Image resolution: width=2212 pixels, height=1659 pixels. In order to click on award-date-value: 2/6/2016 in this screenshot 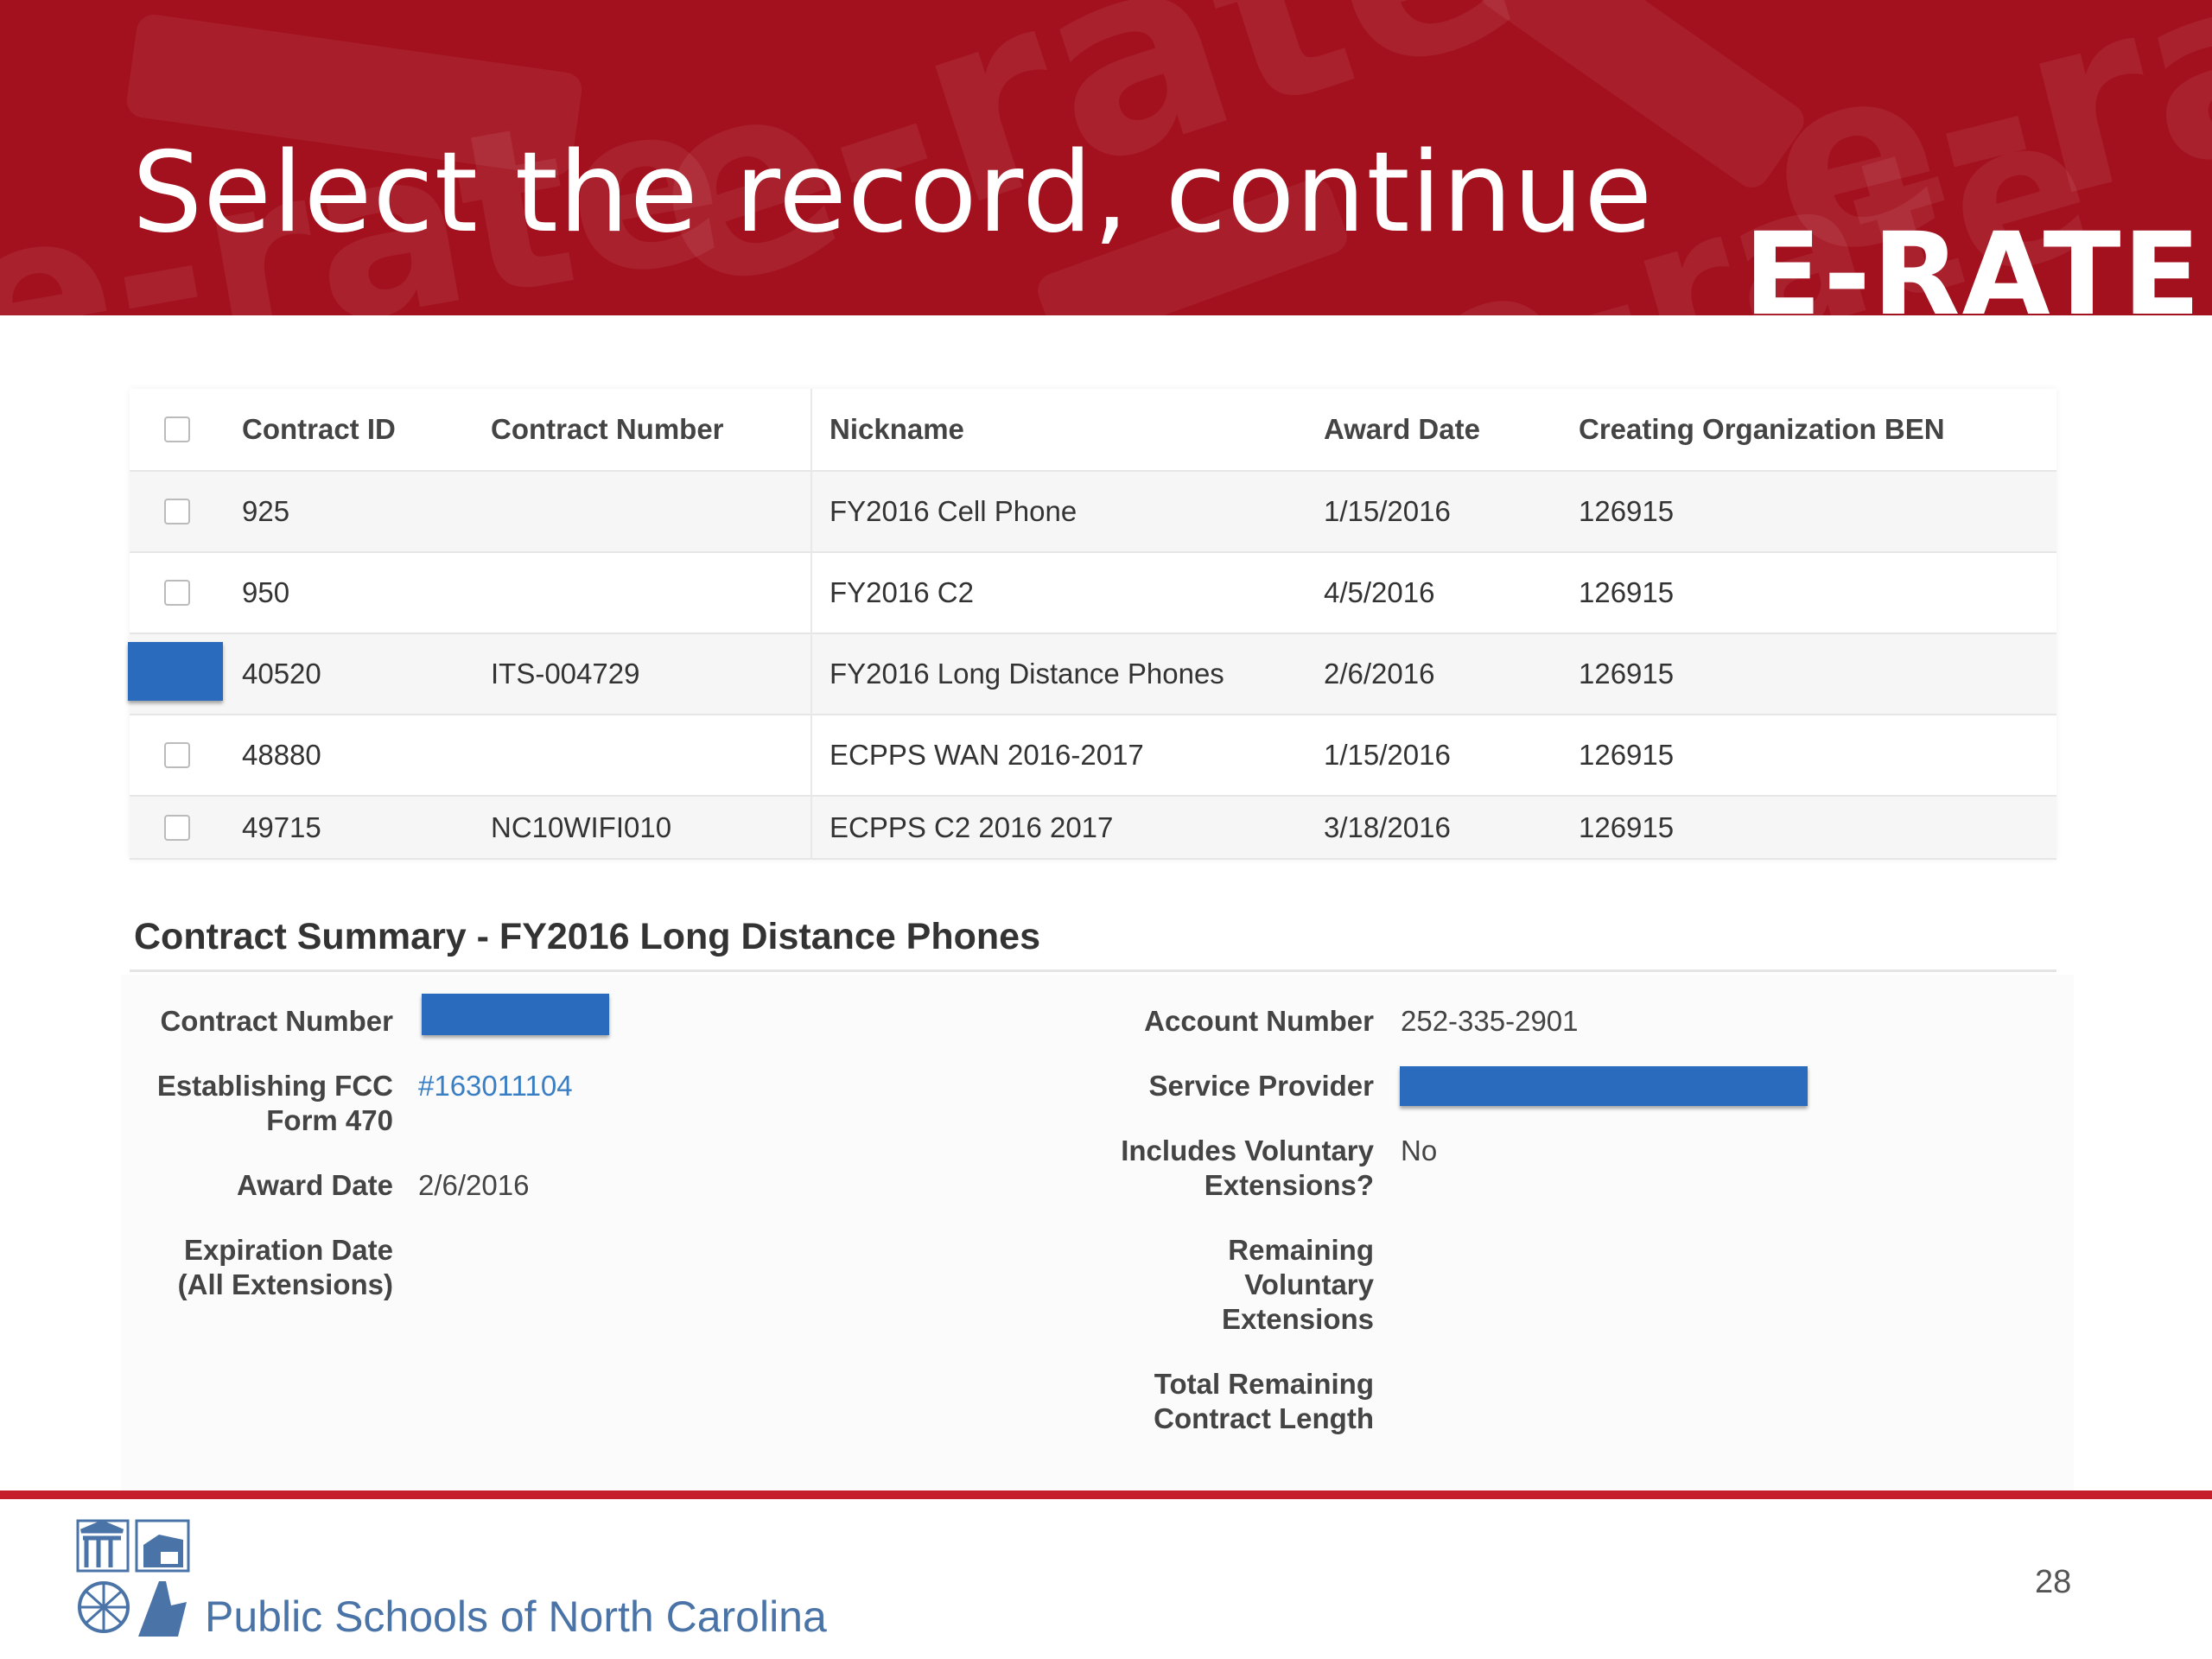, I will do `click(474, 1185)`.